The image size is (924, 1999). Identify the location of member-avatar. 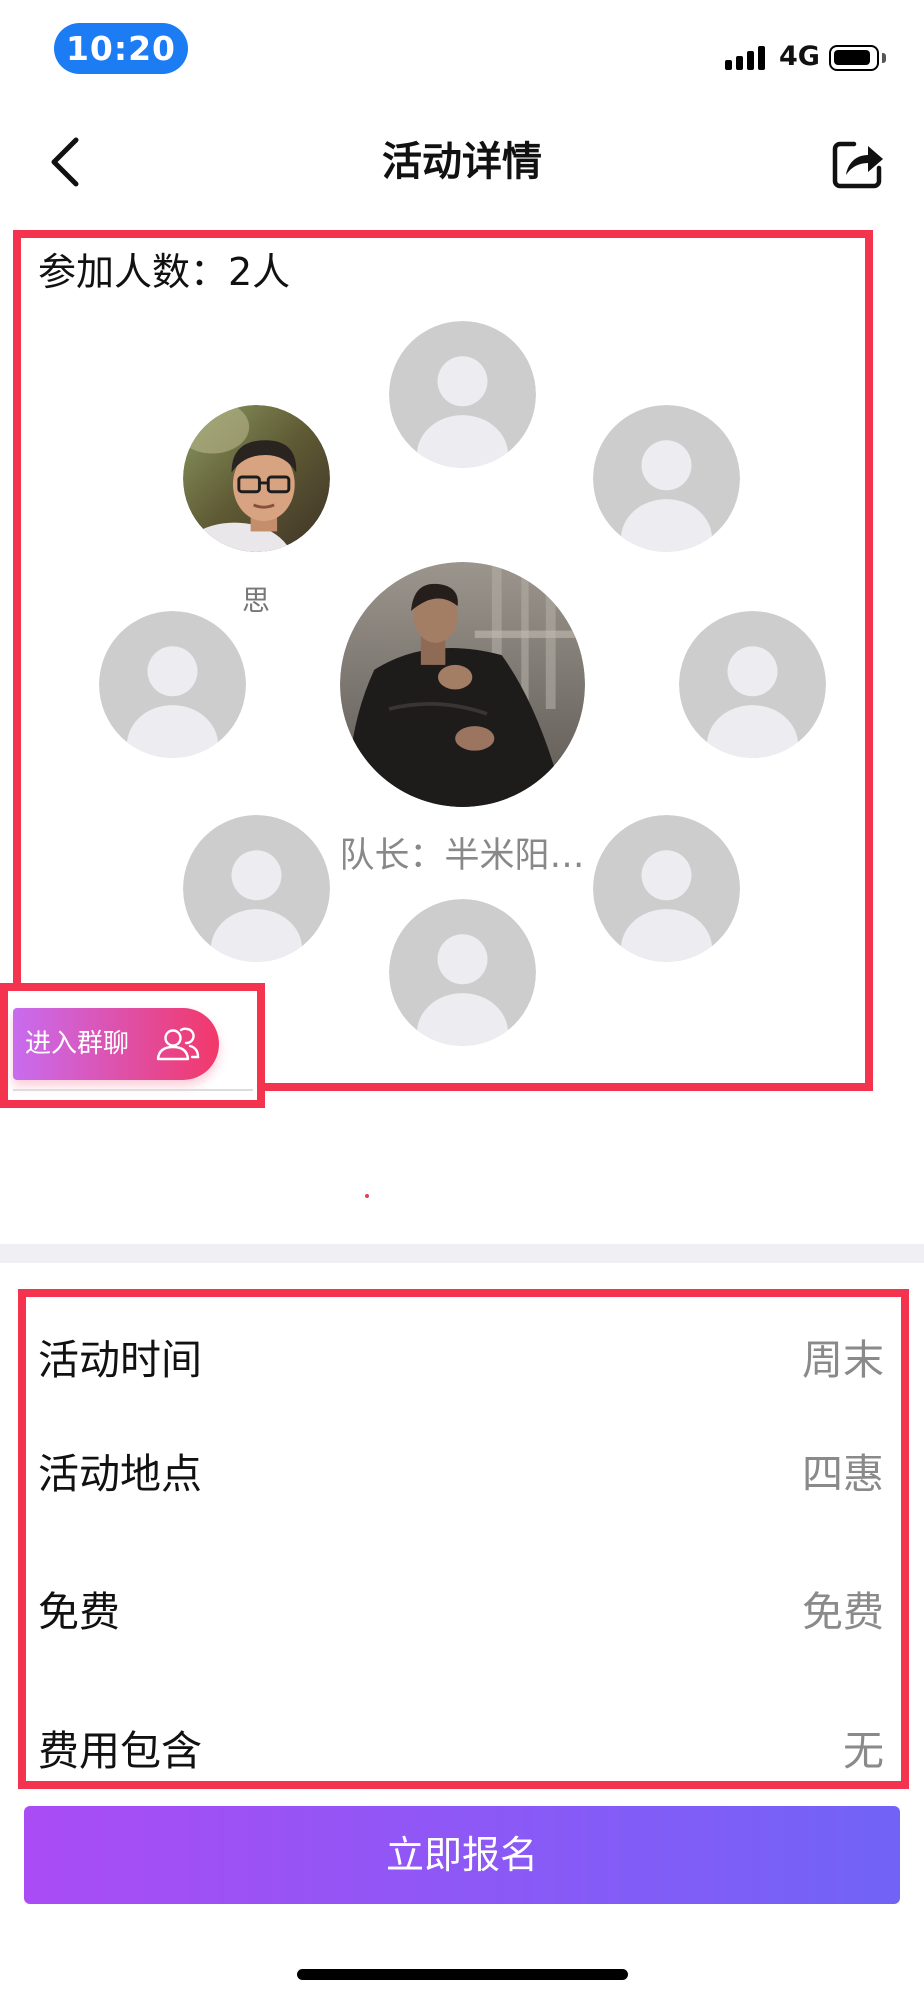
(256, 478).